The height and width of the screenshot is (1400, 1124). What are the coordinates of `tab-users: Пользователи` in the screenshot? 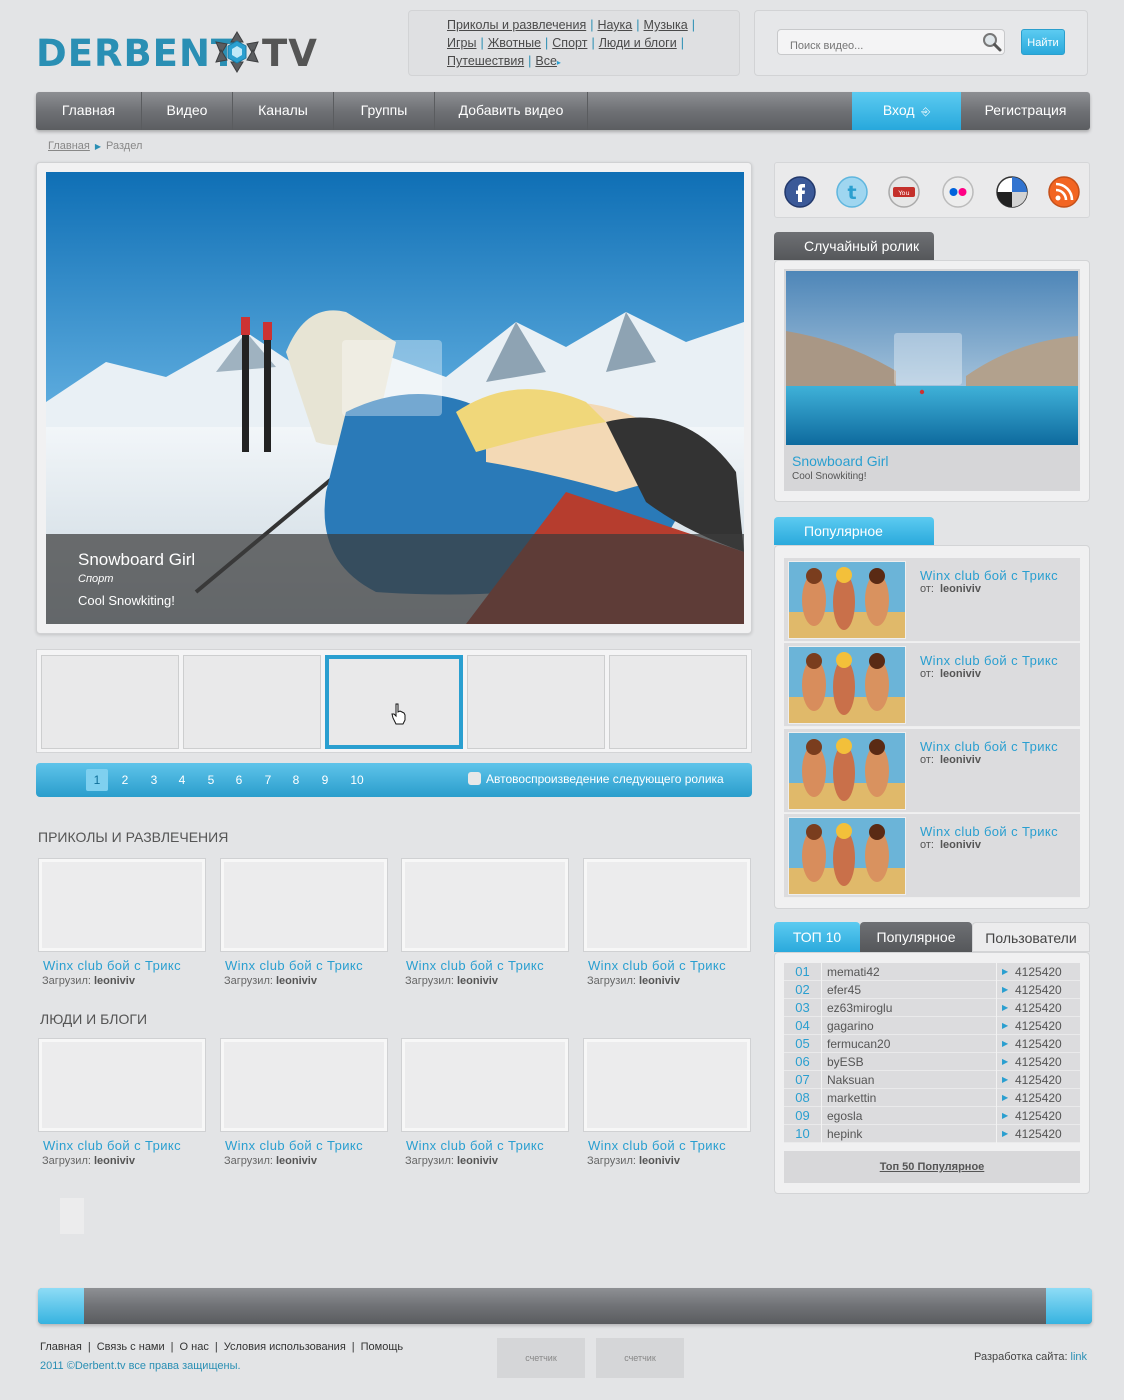 It's located at (1031, 937).